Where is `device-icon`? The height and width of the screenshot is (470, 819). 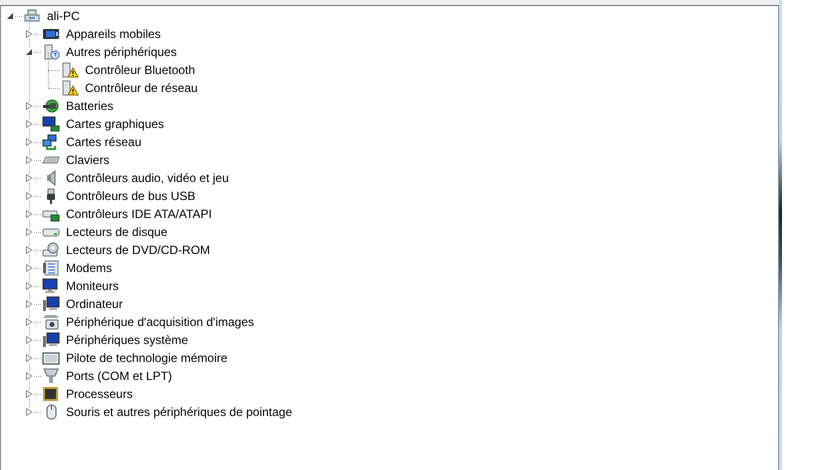
device-icon is located at coordinates (51, 34).